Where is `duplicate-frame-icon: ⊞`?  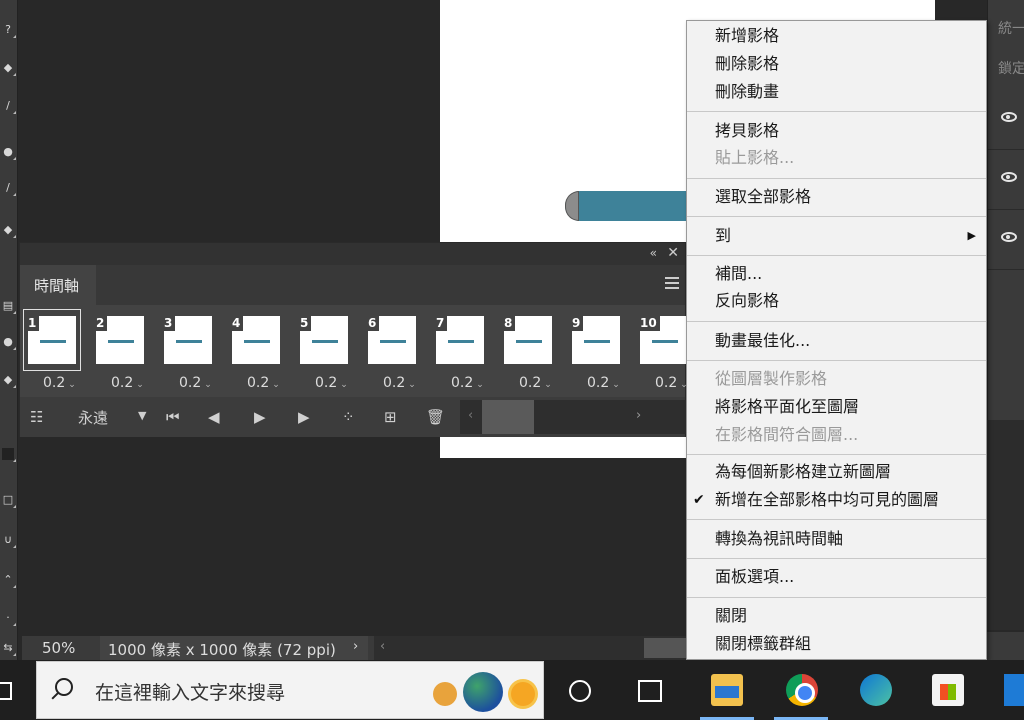 duplicate-frame-icon: ⊞ is located at coordinates (390, 417).